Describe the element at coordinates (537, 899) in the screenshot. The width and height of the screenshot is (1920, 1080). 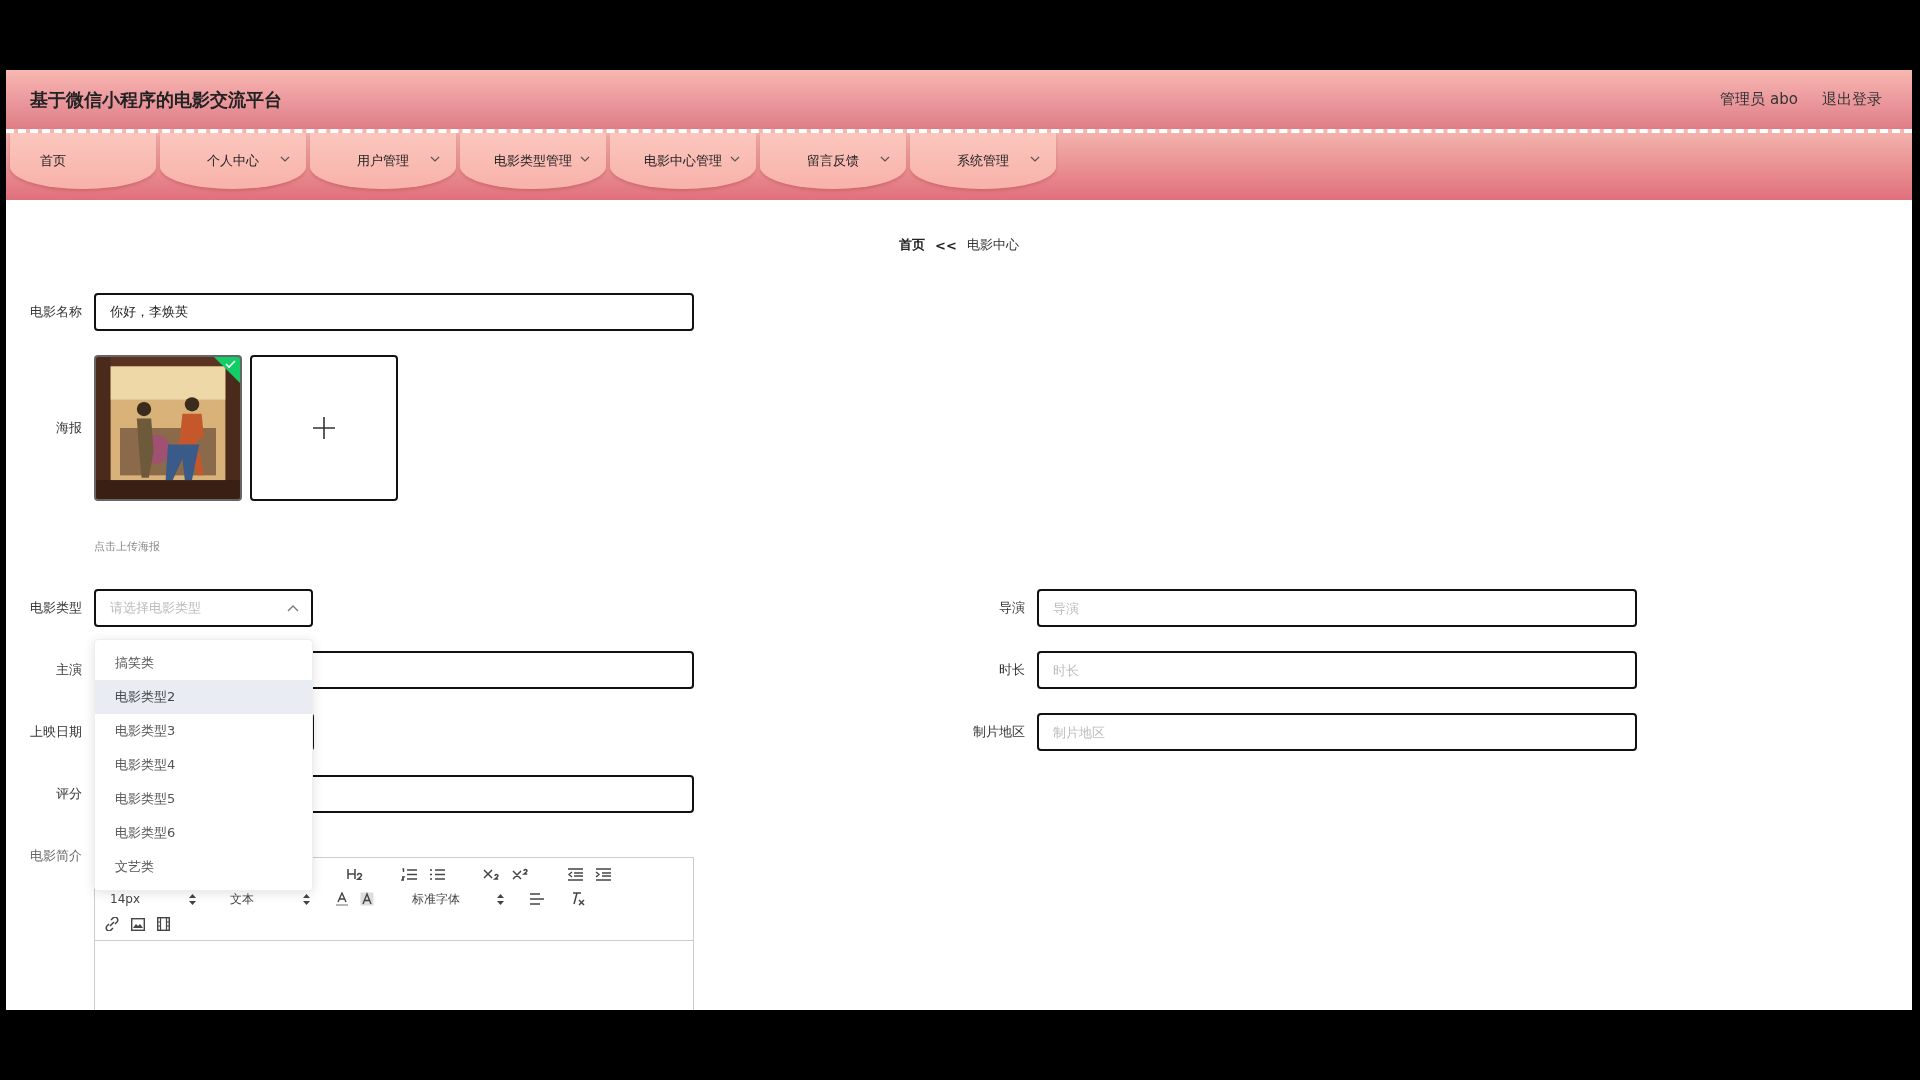
I see `align-icon` at that location.